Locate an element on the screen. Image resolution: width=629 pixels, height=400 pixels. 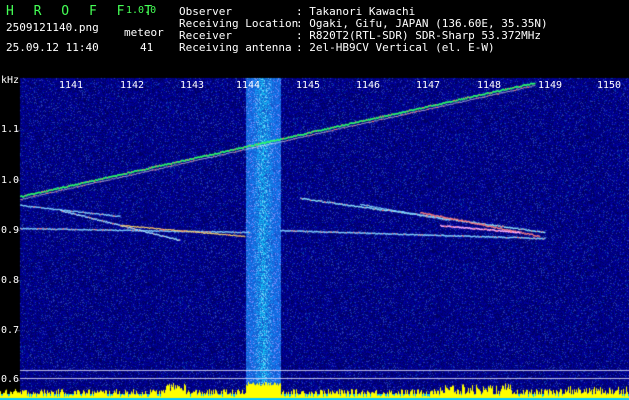
x-tick-label: 1143 is located at coordinates (192, 85).